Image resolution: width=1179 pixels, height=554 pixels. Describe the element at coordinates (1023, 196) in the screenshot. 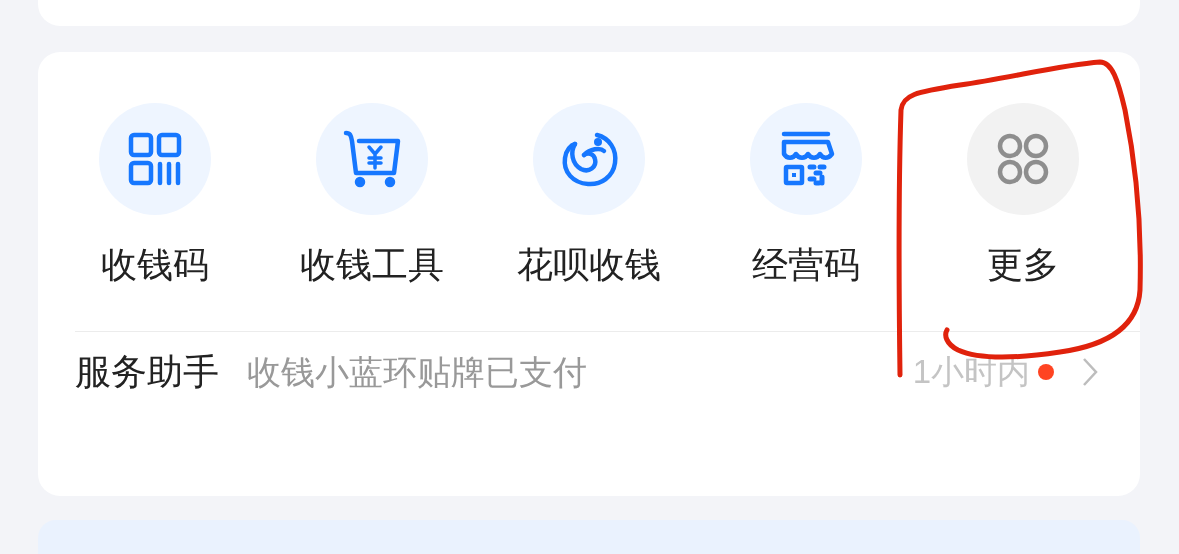

I see `shortcut-button: 更多` at that location.